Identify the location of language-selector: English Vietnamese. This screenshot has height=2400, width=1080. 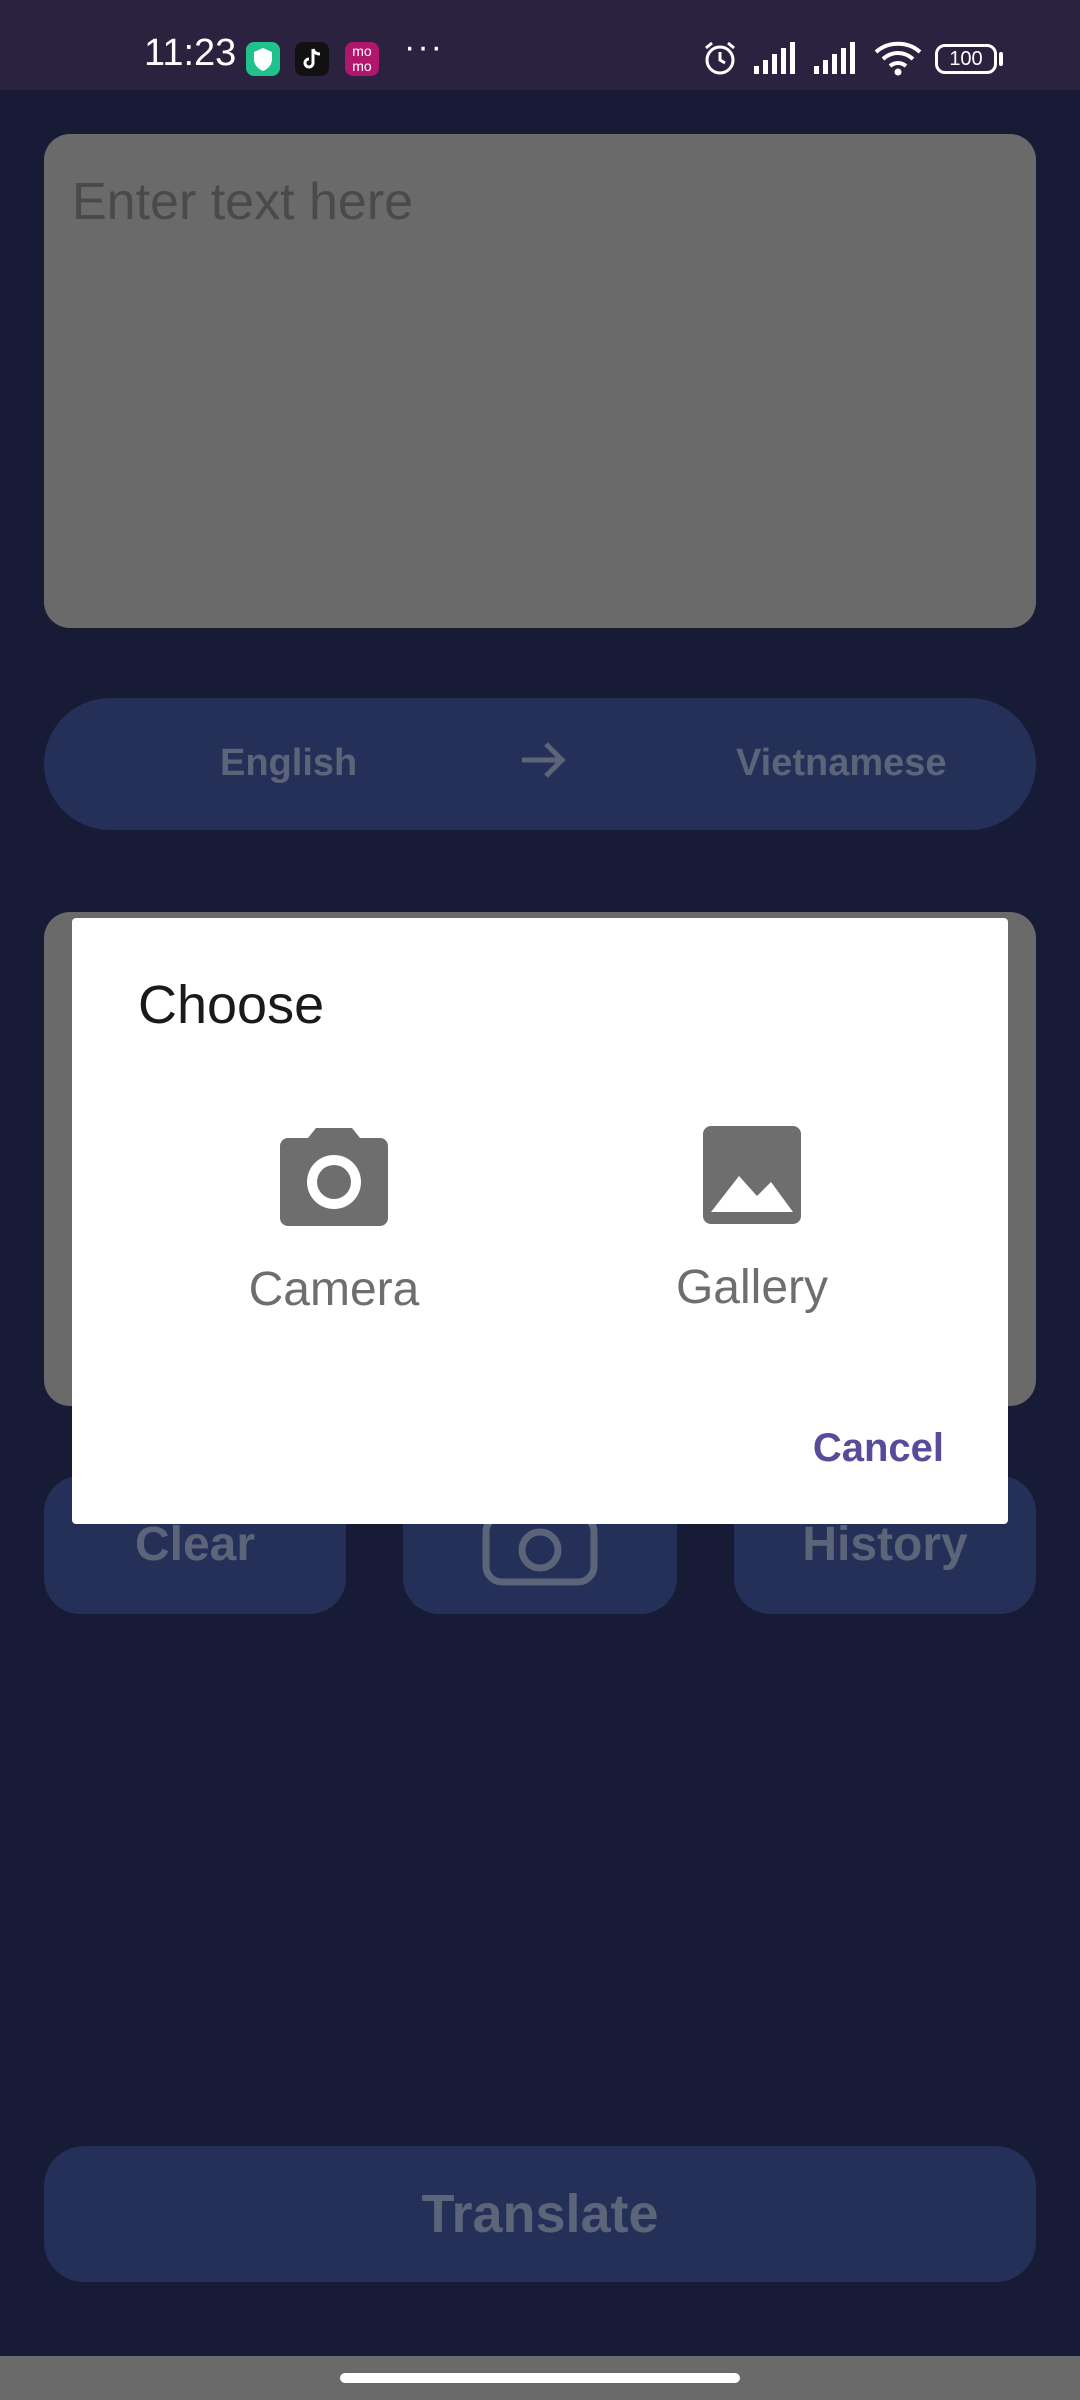
(540, 764).